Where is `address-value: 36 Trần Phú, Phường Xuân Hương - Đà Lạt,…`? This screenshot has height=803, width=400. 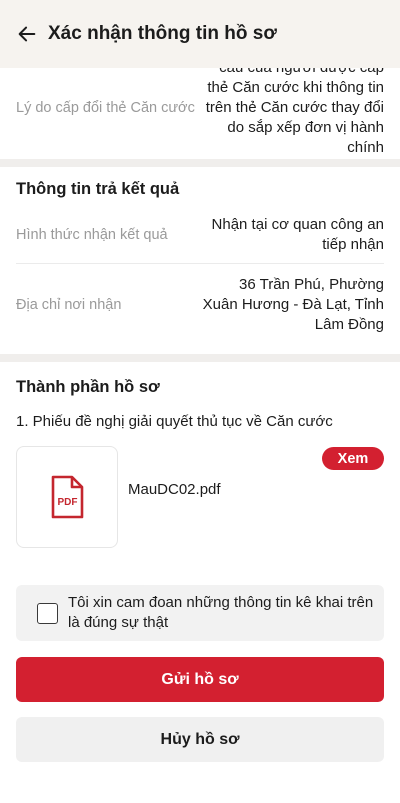 address-value: 36 Trần Phú, Phường Xuân Hương - Đà Lạt,… is located at coordinates (293, 304).